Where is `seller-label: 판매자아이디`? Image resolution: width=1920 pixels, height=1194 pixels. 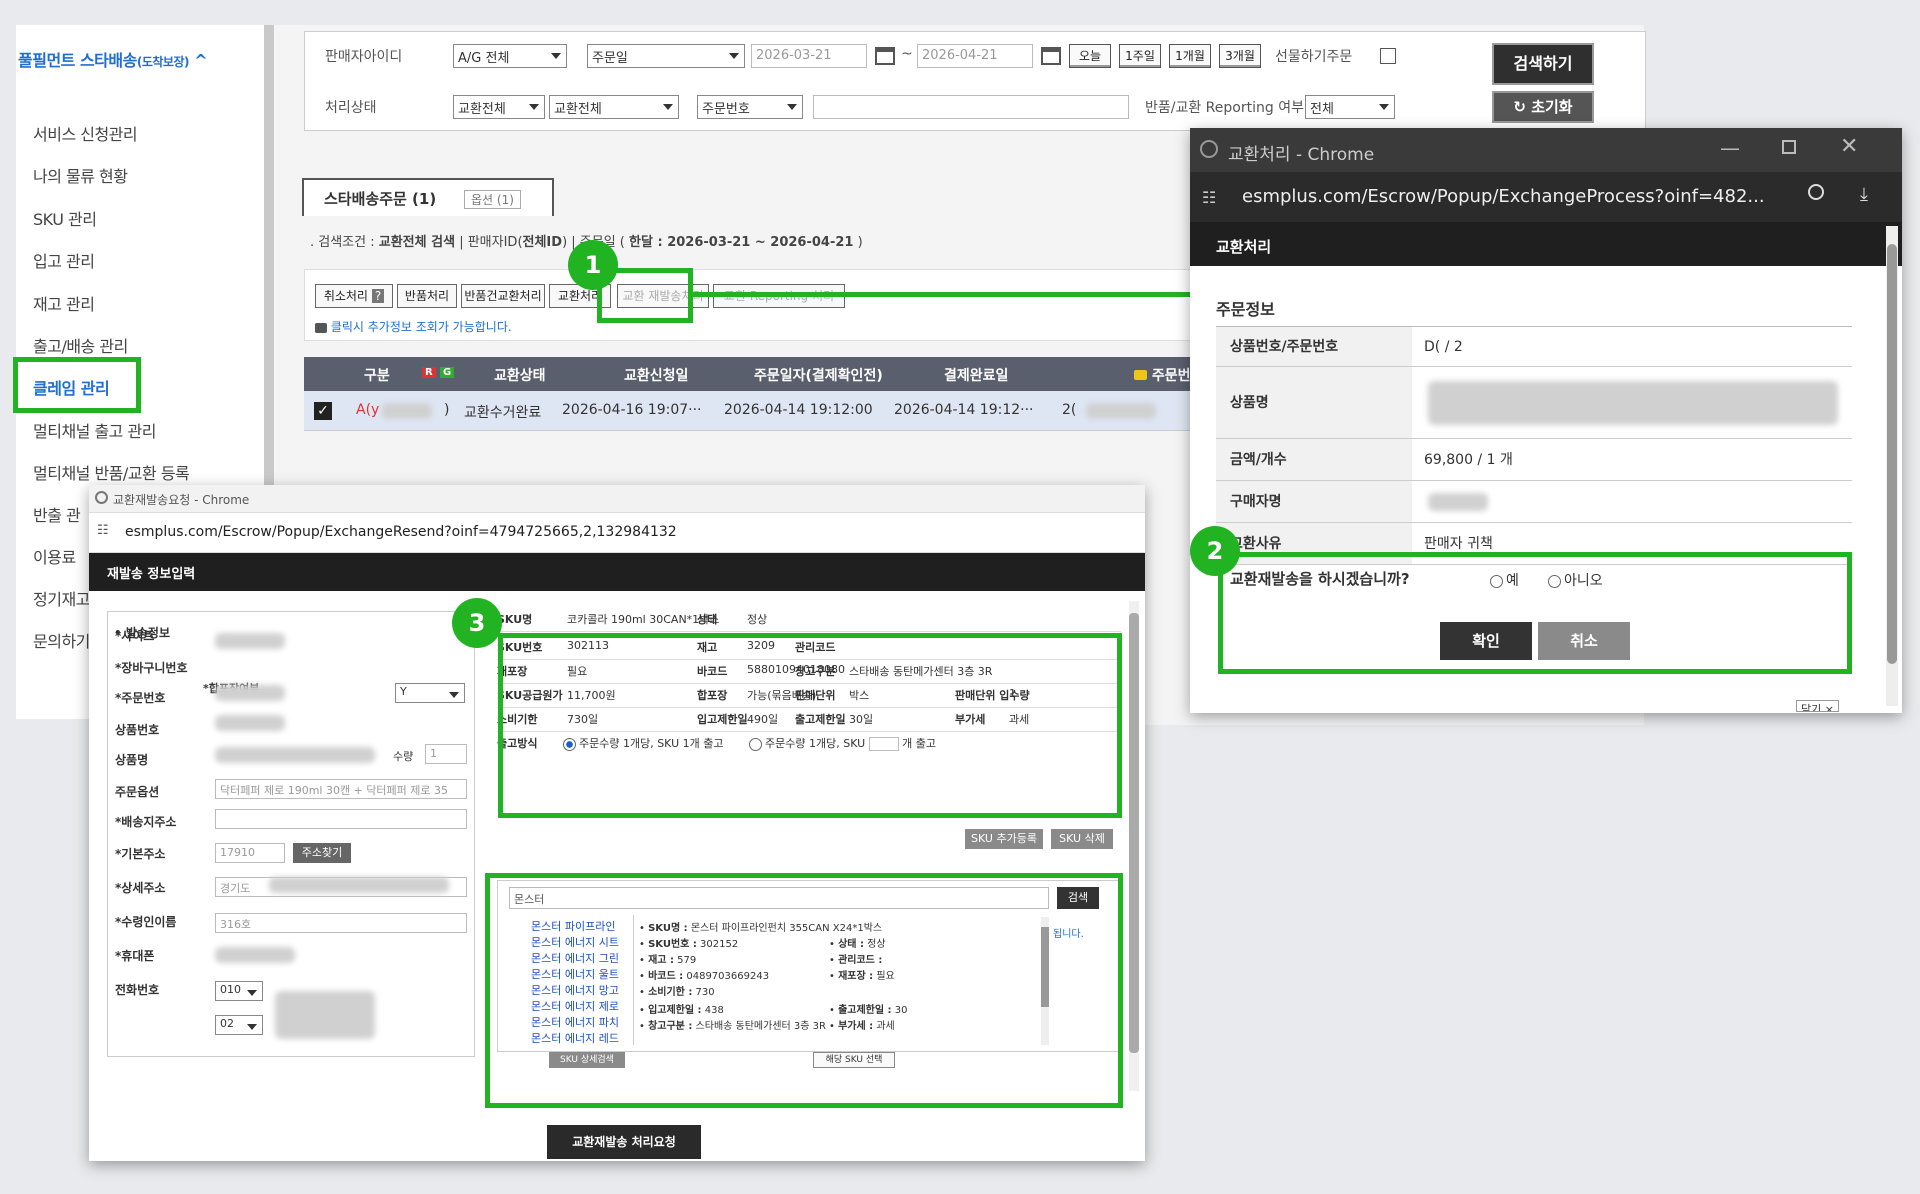
seller-label: 판매자아이디 is located at coordinates (364, 57).